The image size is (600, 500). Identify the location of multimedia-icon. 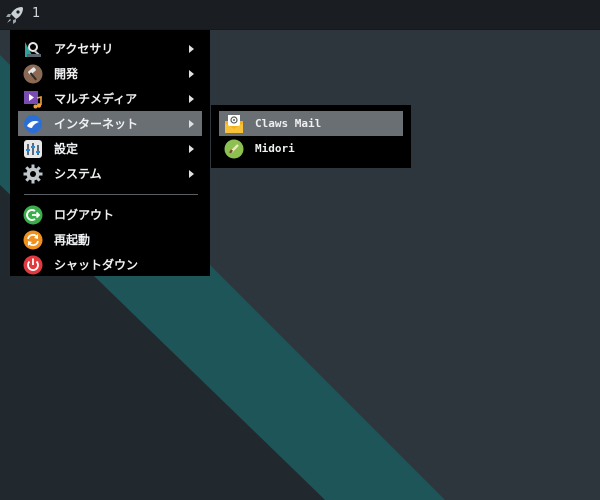
(33, 99).